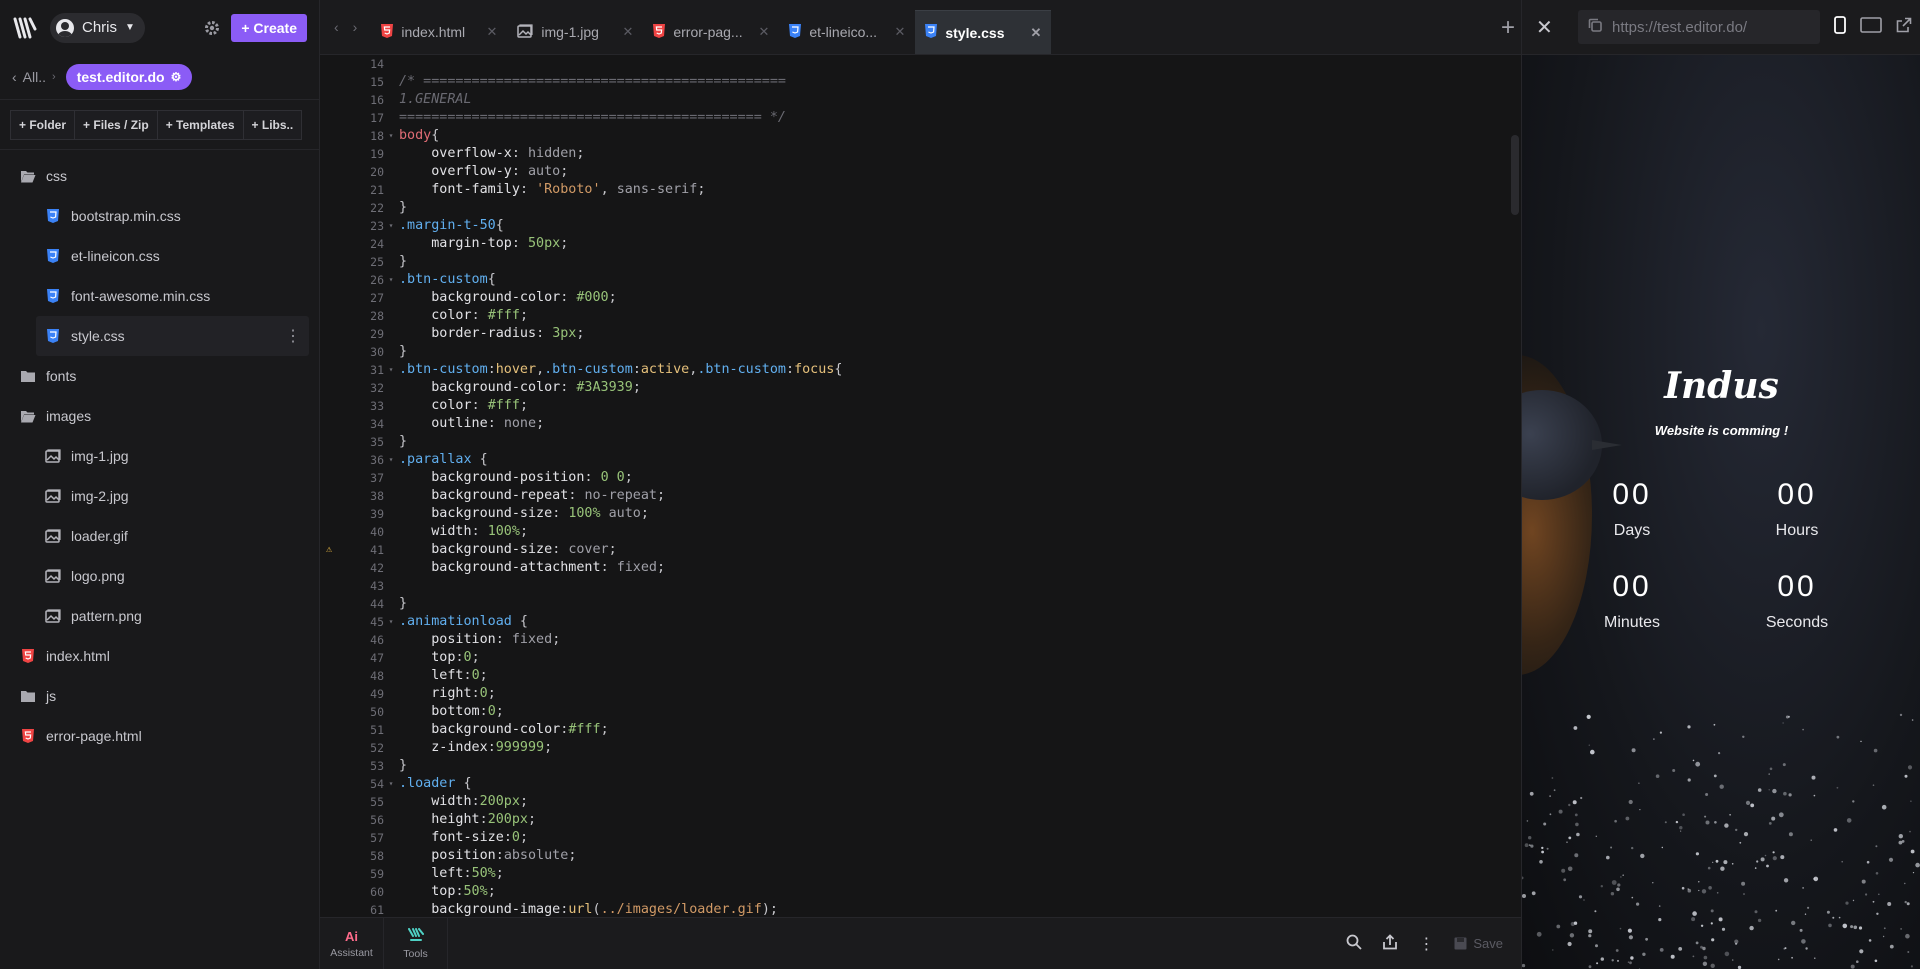  I want to click on line-number: 22, so click(377, 208).